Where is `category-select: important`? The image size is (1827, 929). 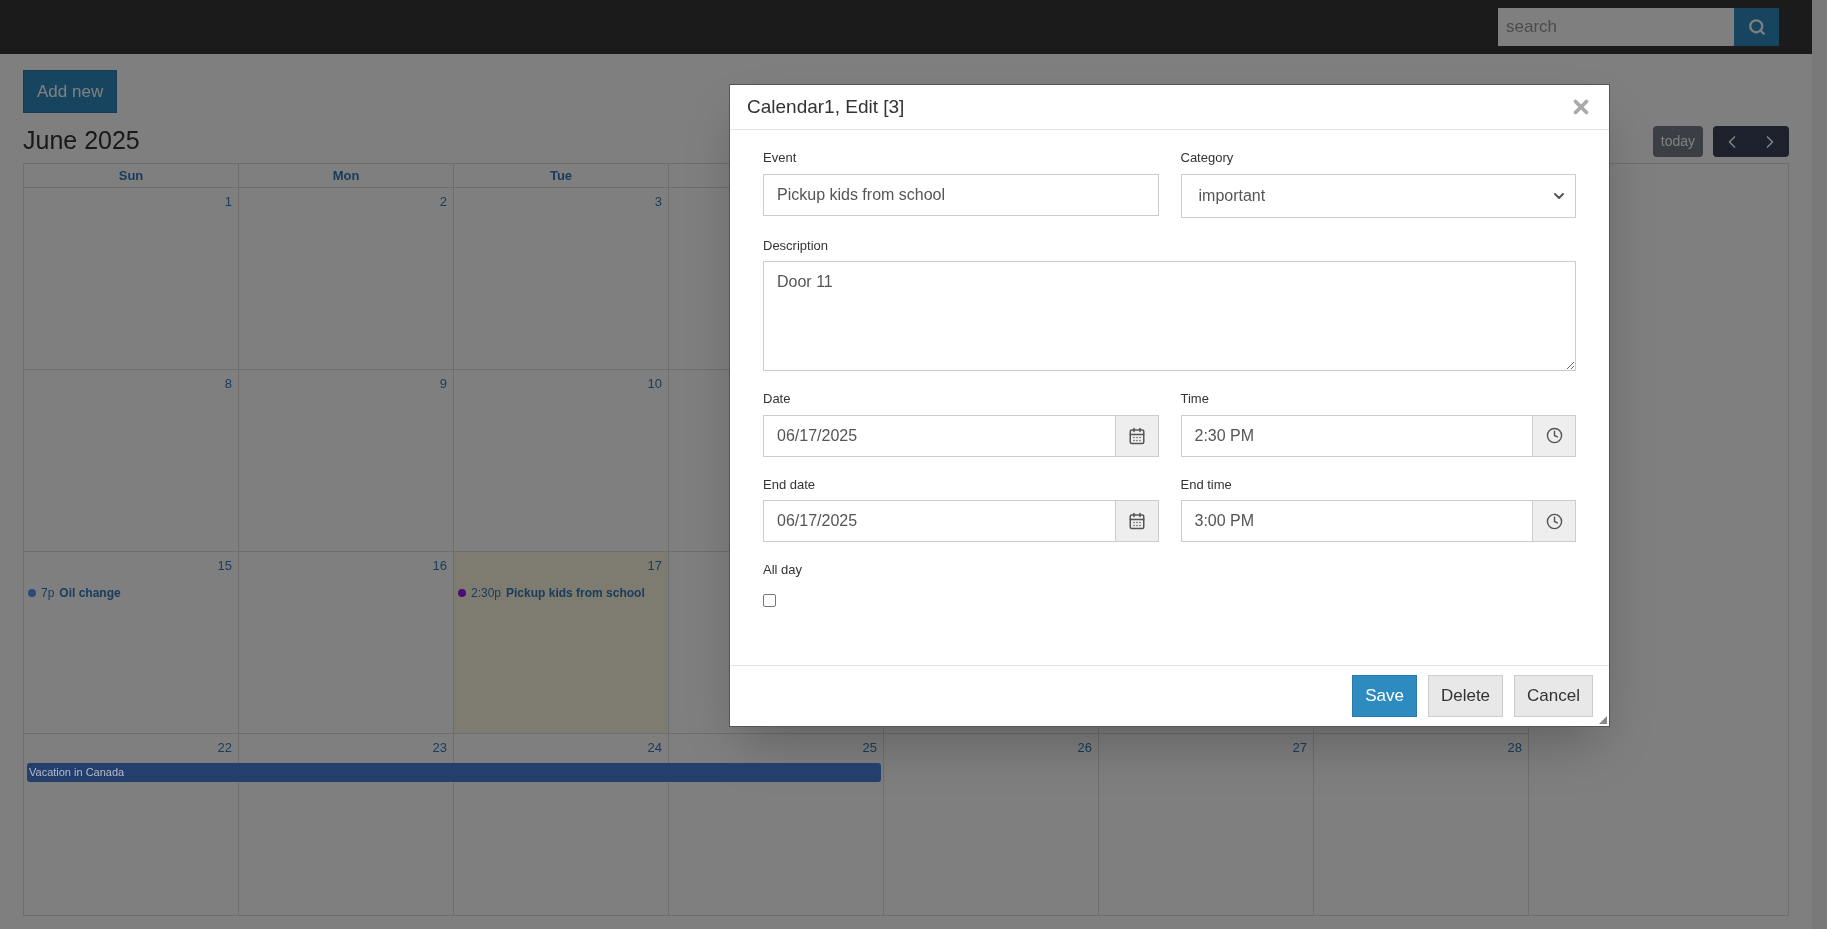 category-select: important is located at coordinates (1378, 195).